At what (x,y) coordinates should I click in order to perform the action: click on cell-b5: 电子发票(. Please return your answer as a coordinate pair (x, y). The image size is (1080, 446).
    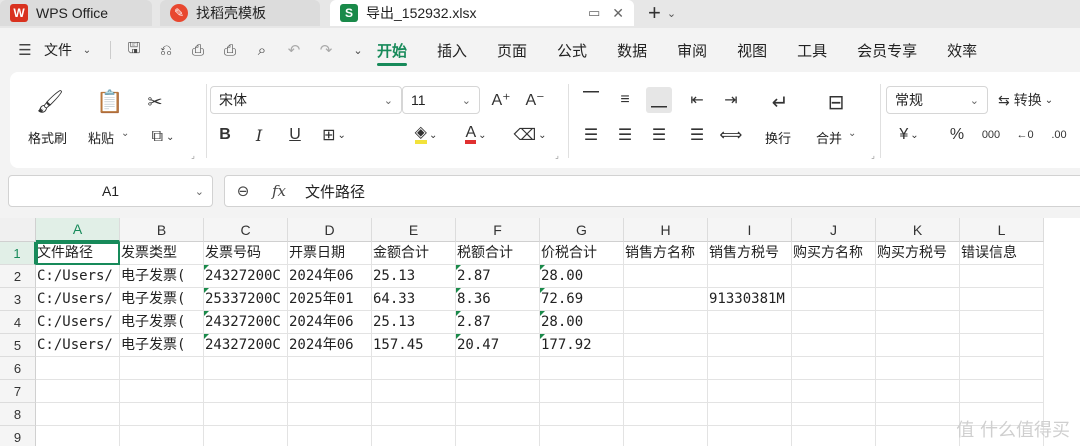
    Looking at the image, I should click on (162, 345).